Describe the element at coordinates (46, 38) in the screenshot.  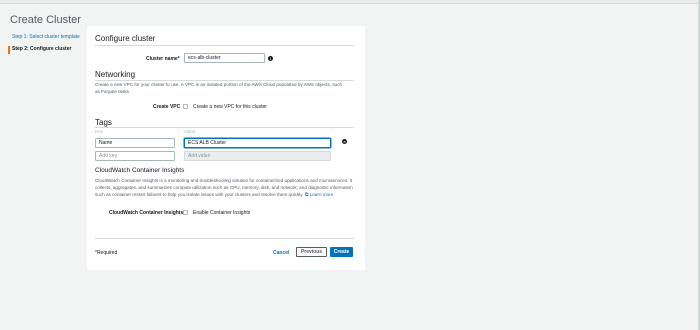
I see `step-1-link: Step 1: Select cluster template` at that location.